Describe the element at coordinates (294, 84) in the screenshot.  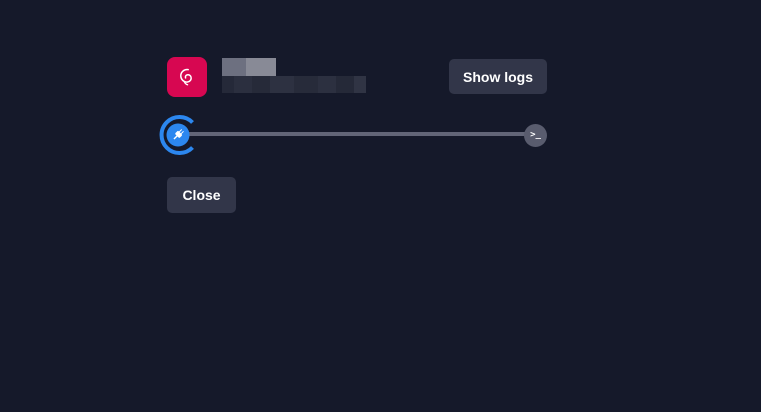
I see `host-subtitle` at that location.